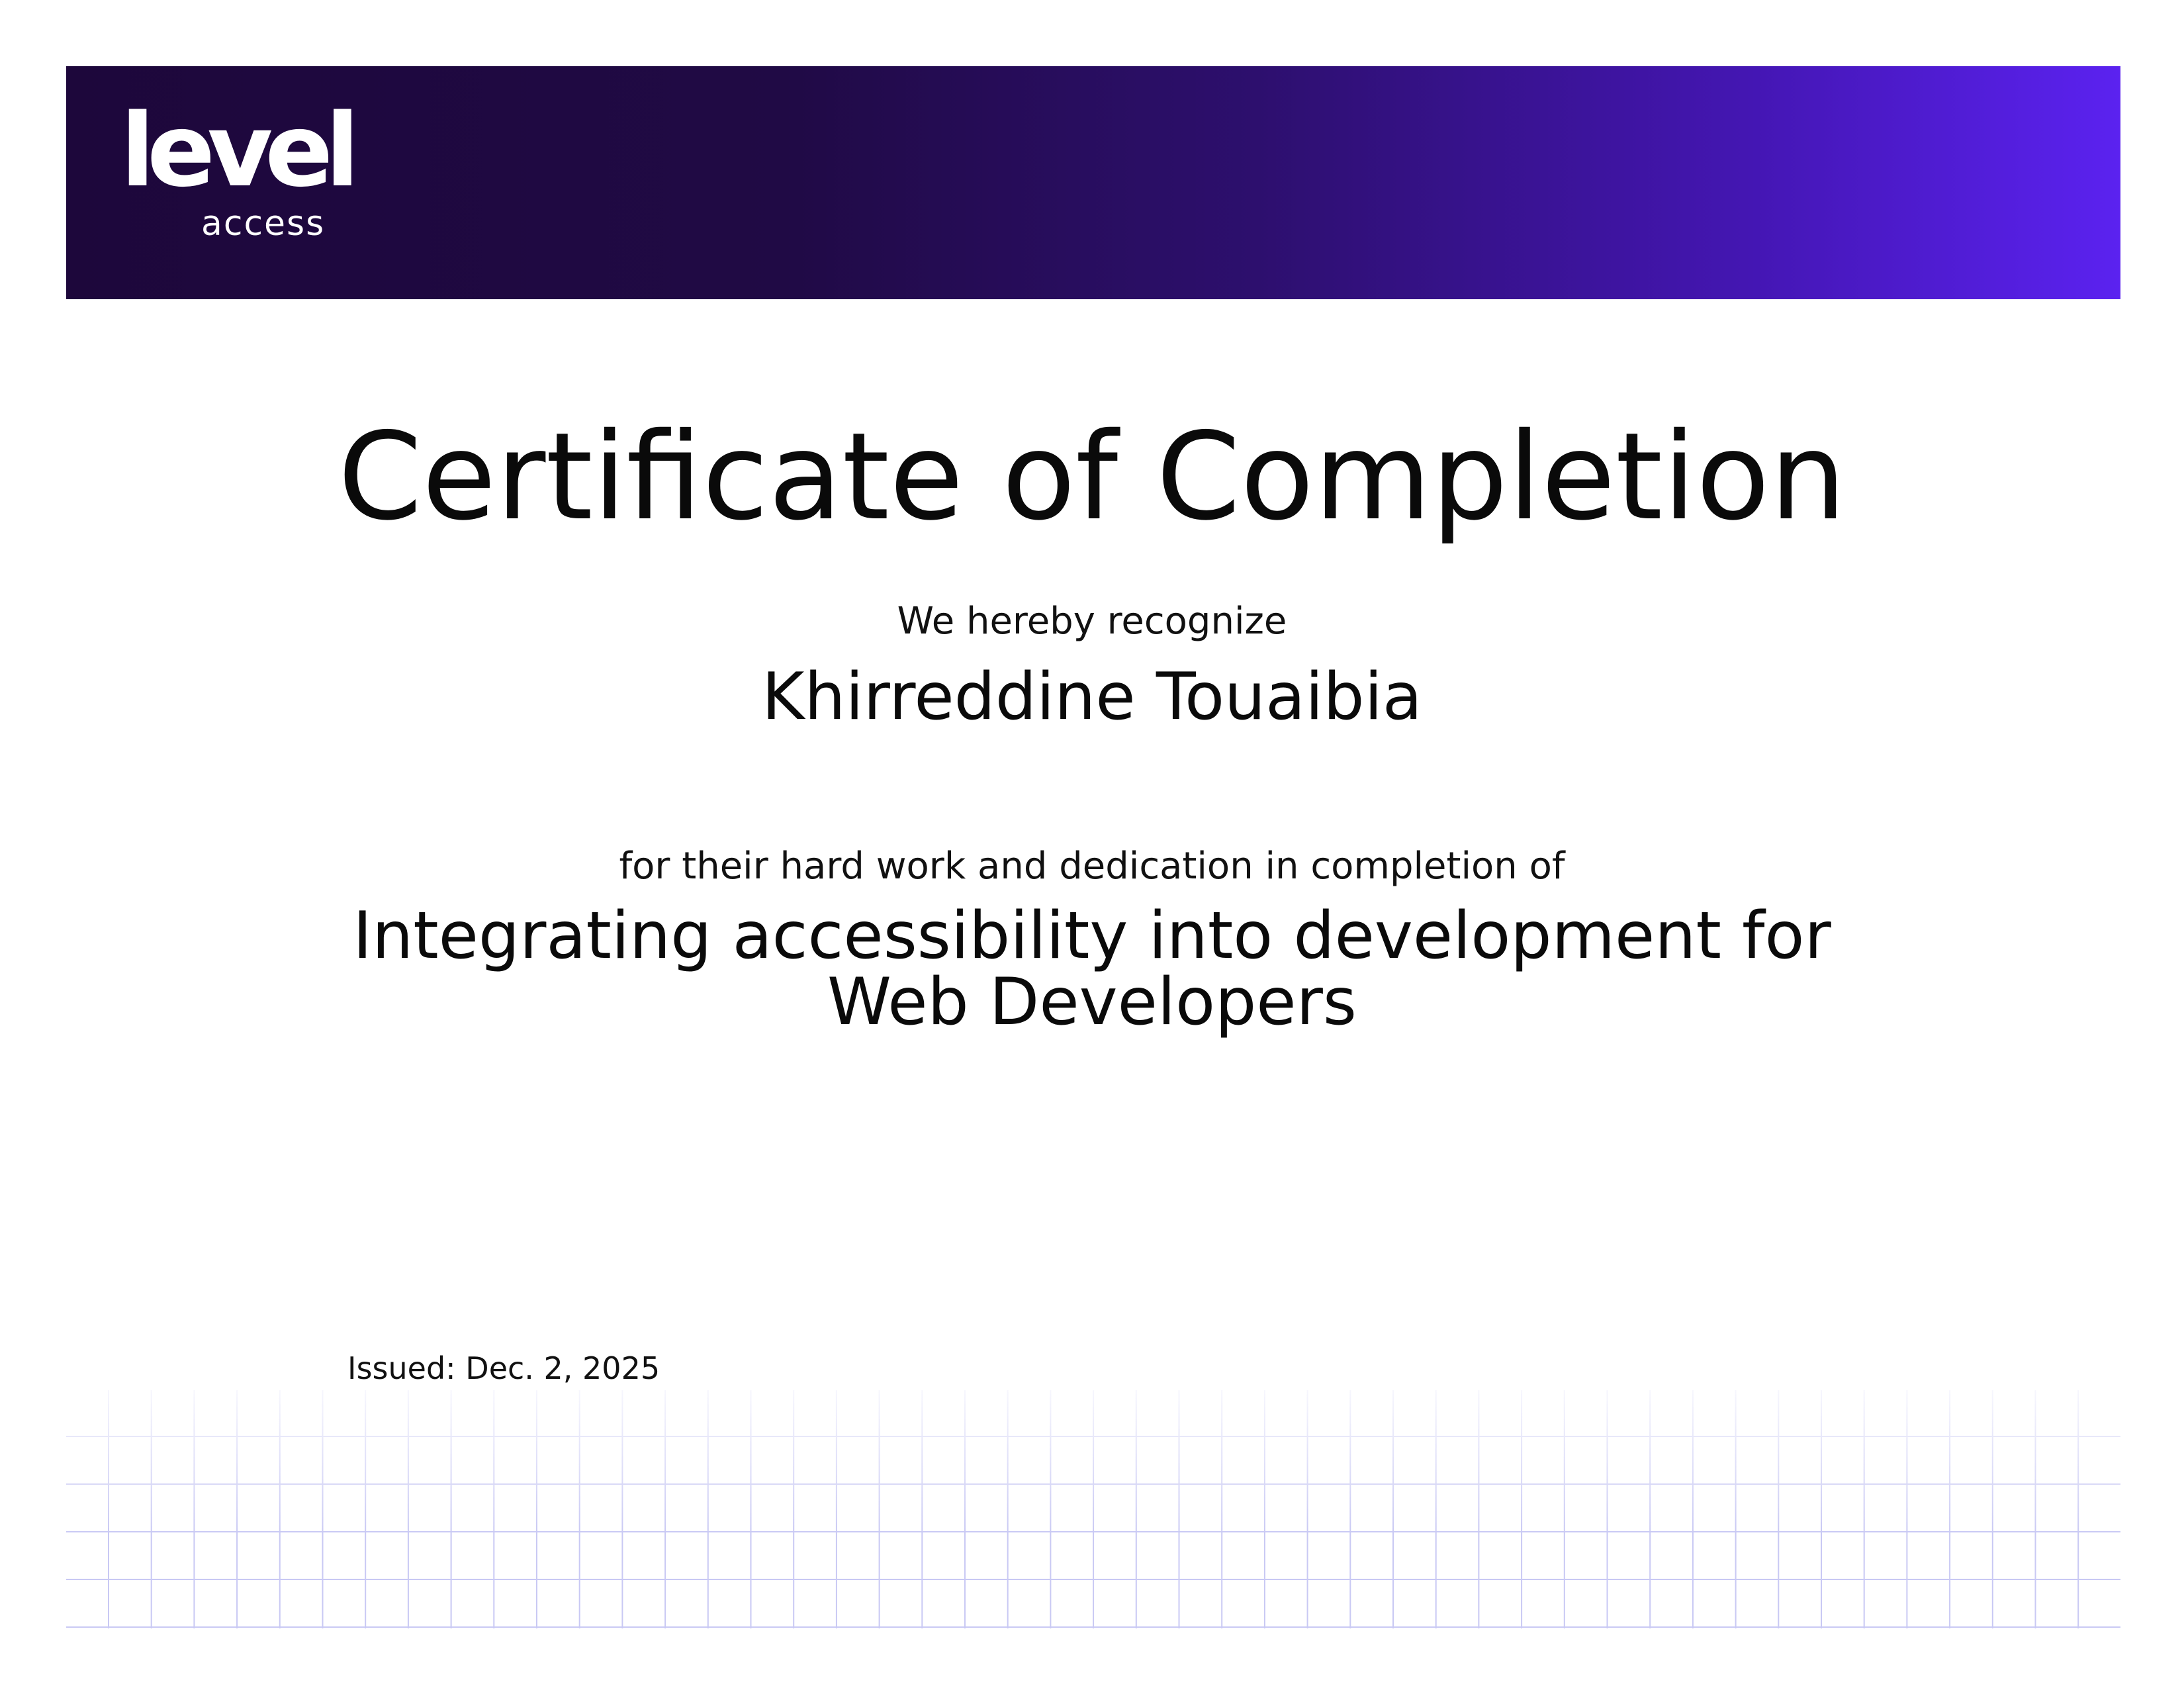 This screenshot has width=2184, height=1688. What do you see at coordinates (503, 1368) in the screenshot?
I see `issued-date: Issued: Dec. 2, 2025` at bounding box center [503, 1368].